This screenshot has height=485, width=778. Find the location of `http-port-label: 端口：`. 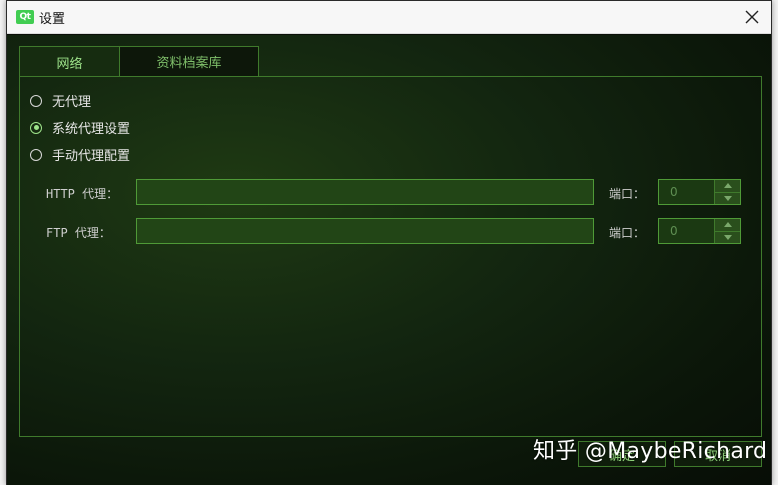

http-port-label: 端口： is located at coordinates (627, 194).